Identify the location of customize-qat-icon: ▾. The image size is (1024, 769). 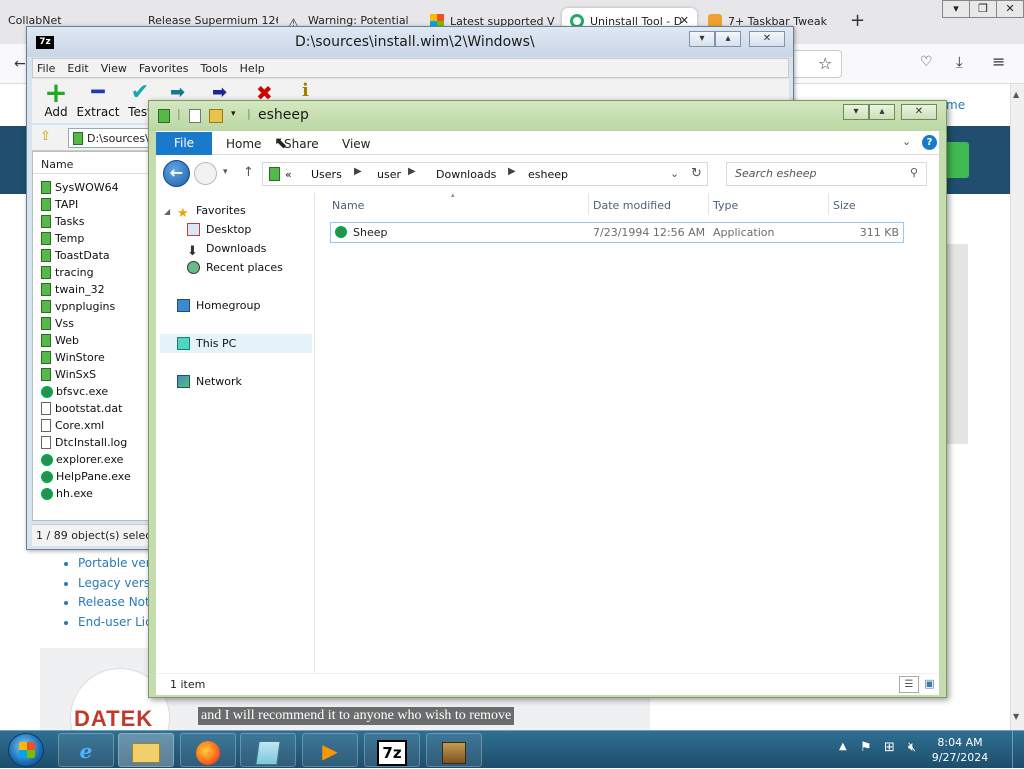
(233, 114).